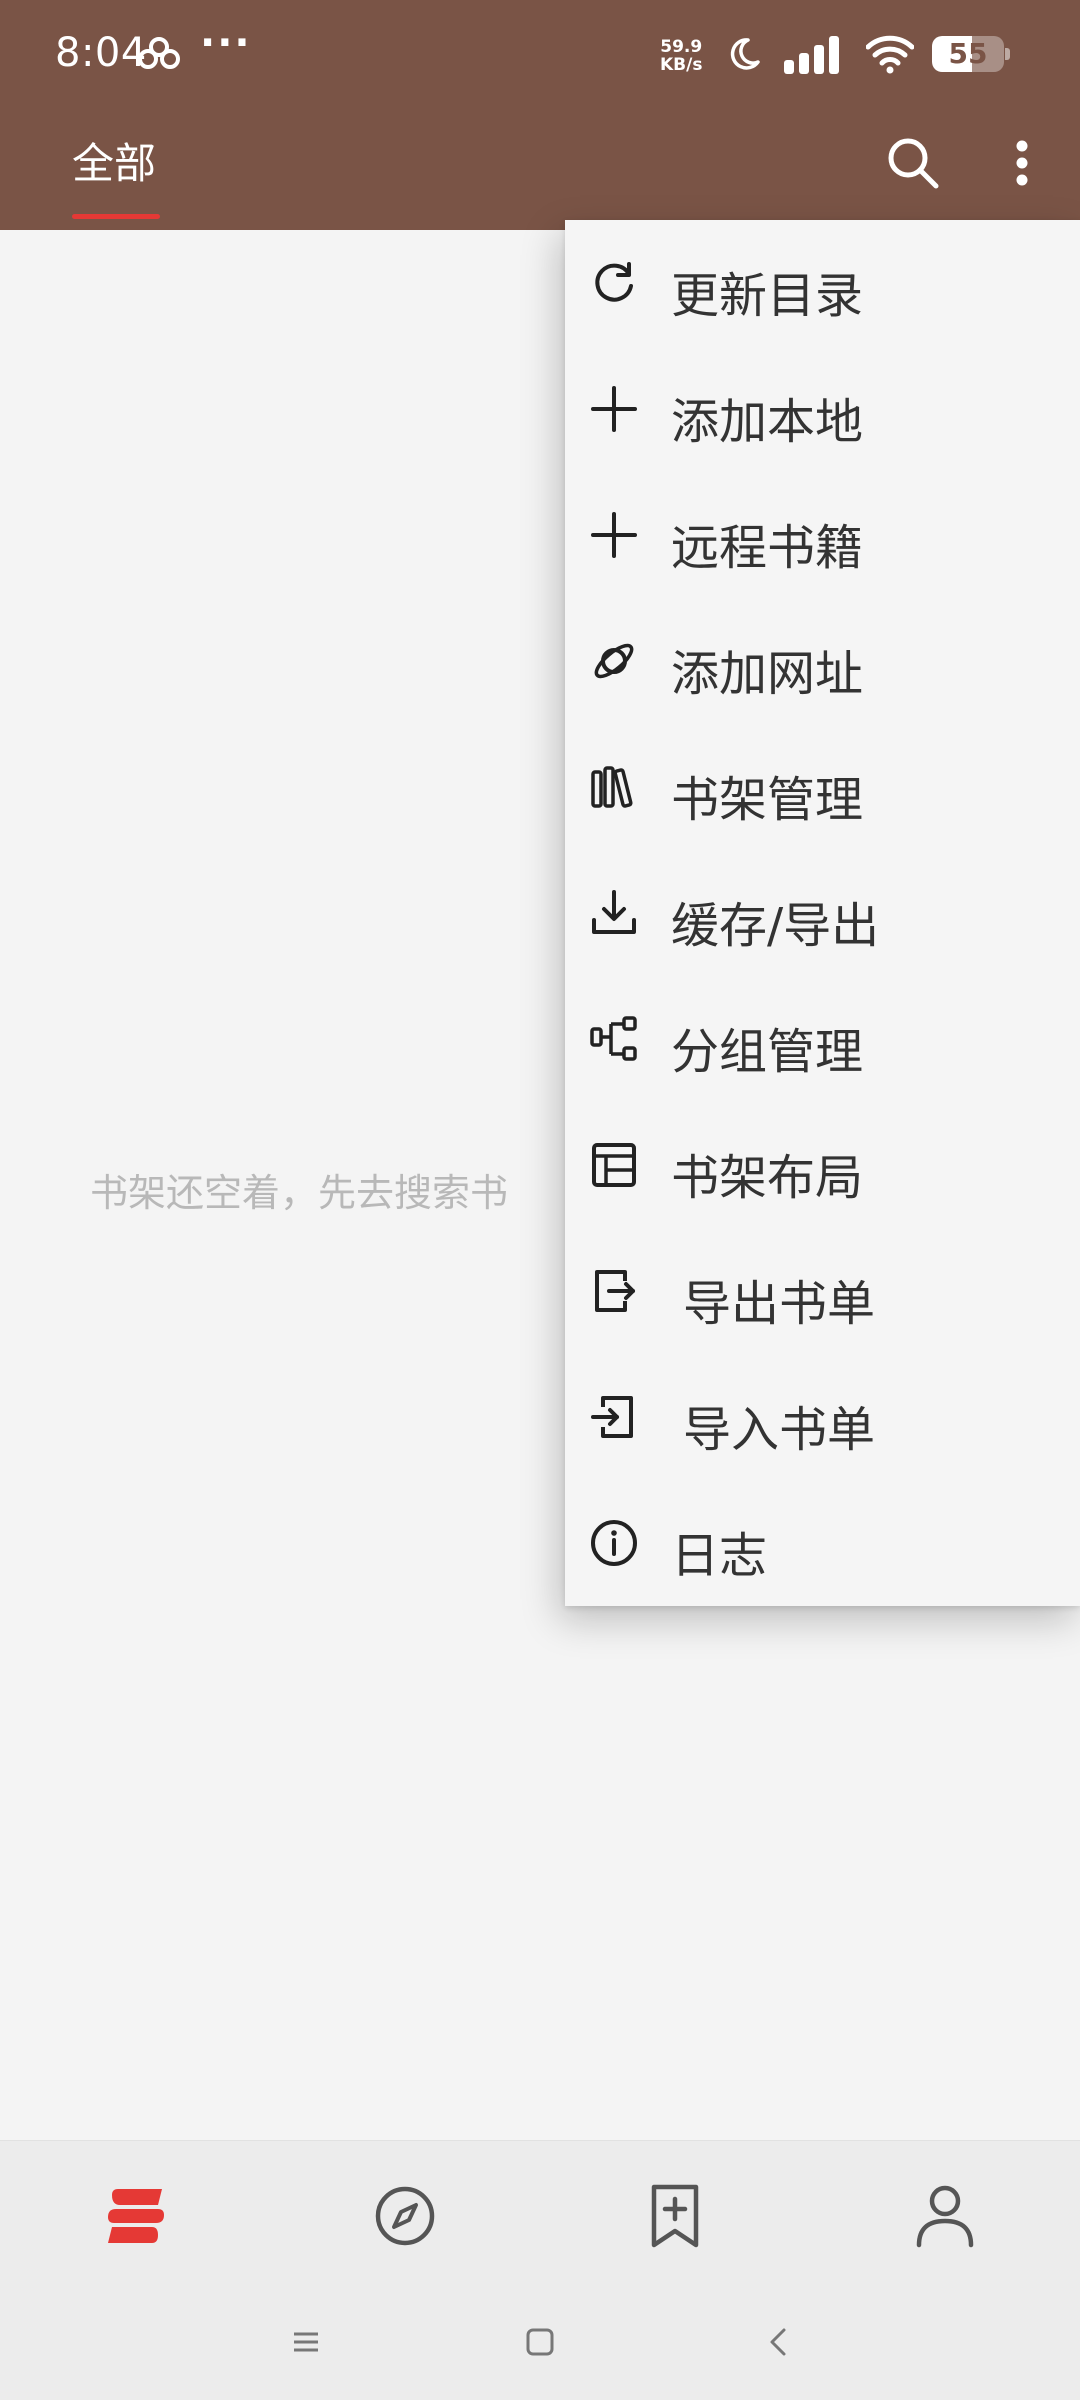 The image size is (1080, 2400). I want to click on system-navigation-bar, so click(540, 2340).